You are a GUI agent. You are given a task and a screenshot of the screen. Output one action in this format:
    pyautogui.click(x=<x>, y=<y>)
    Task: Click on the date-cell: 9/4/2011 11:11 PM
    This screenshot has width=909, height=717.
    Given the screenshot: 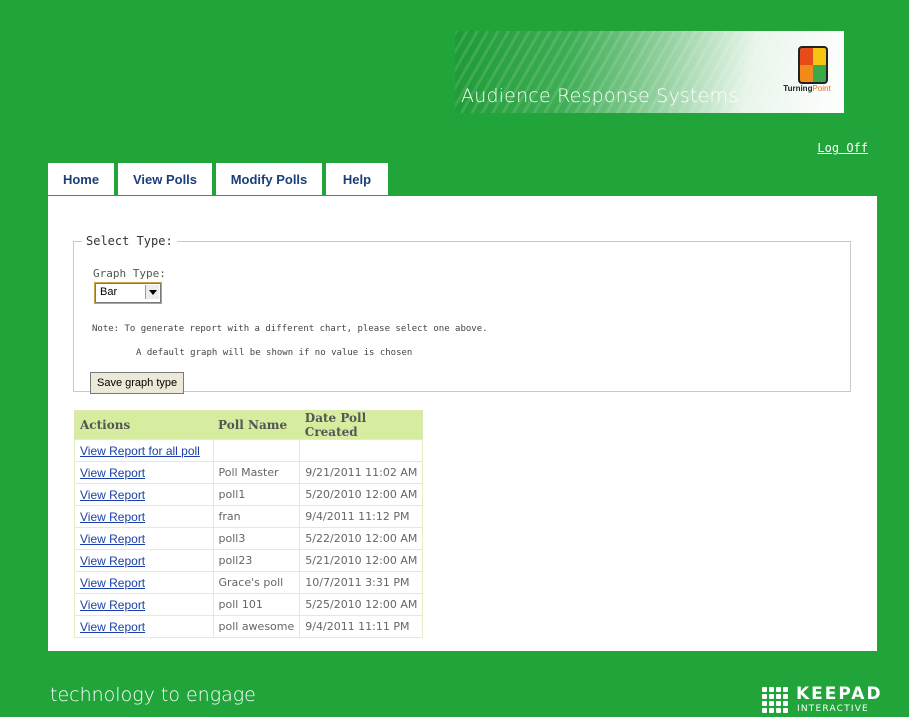 What is the action you would take?
    pyautogui.click(x=361, y=626)
    